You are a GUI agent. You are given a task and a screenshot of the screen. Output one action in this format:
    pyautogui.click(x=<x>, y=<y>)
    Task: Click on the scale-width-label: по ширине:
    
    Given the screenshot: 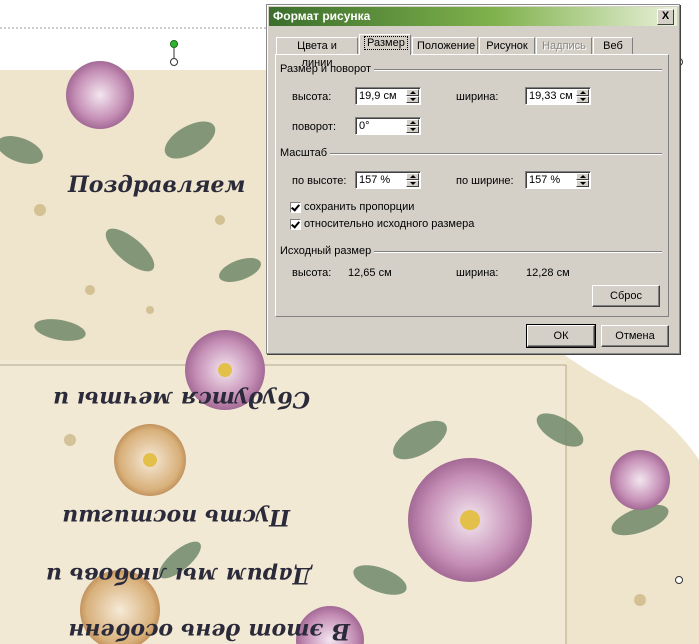 What is the action you would take?
    pyautogui.click(x=485, y=181)
    